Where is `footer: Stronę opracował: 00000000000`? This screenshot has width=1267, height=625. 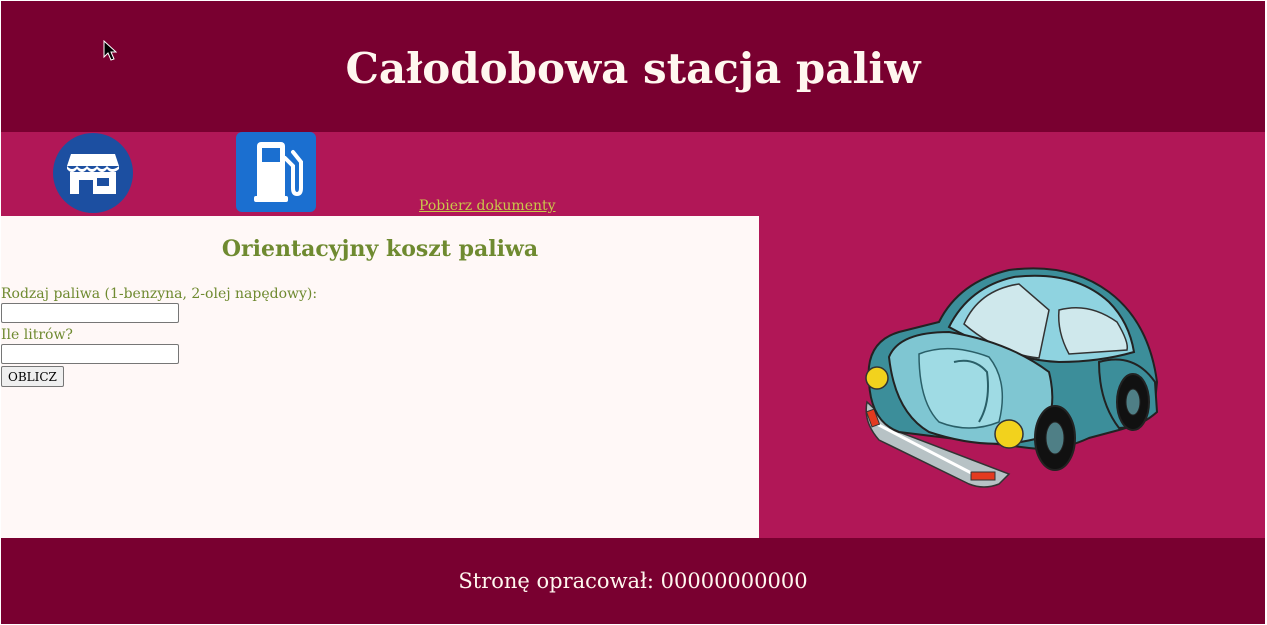 footer: Stronę opracował: 00000000000 is located at coordinates (633, 581).